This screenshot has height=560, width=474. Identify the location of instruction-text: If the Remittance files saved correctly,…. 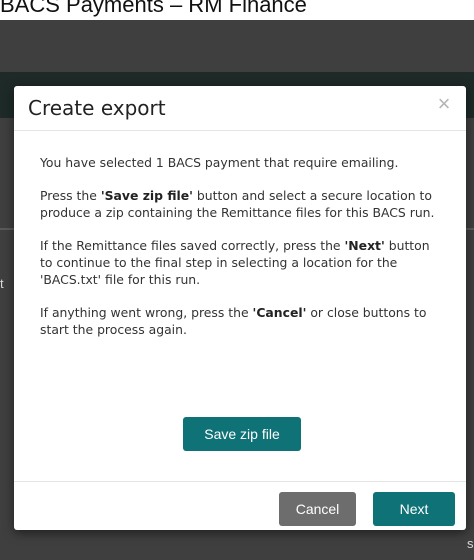
(192, 245).